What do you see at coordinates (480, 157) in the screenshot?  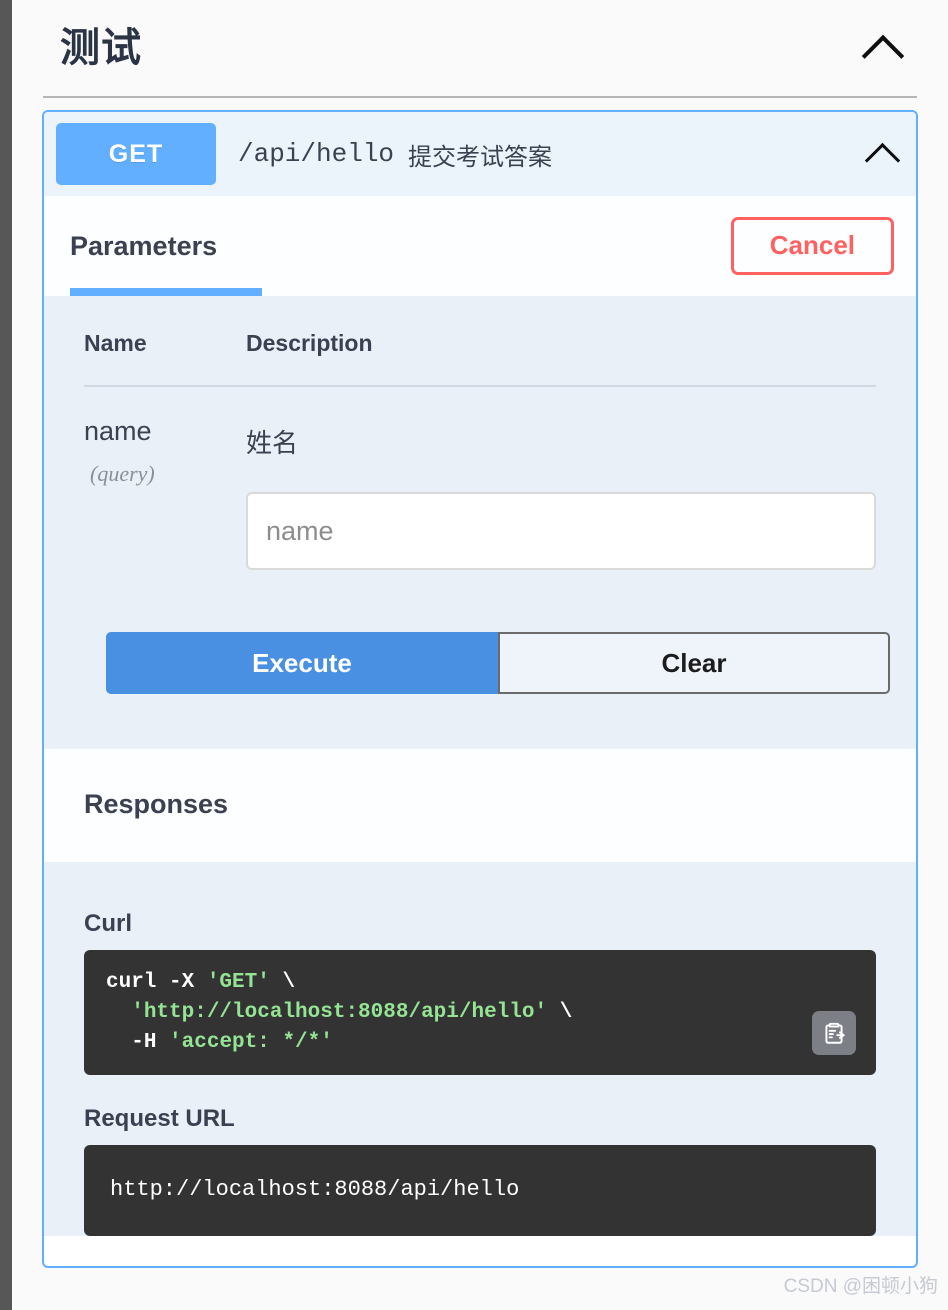 I see `operation-summary-text: 提交考试答案` at bounding box center [480, 157].